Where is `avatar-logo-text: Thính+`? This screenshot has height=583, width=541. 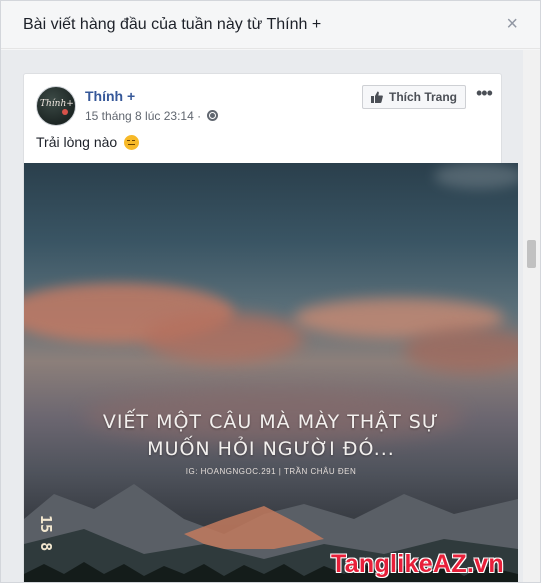
avatar-logo-text: Thính+ is located at coordinates (57, 104).